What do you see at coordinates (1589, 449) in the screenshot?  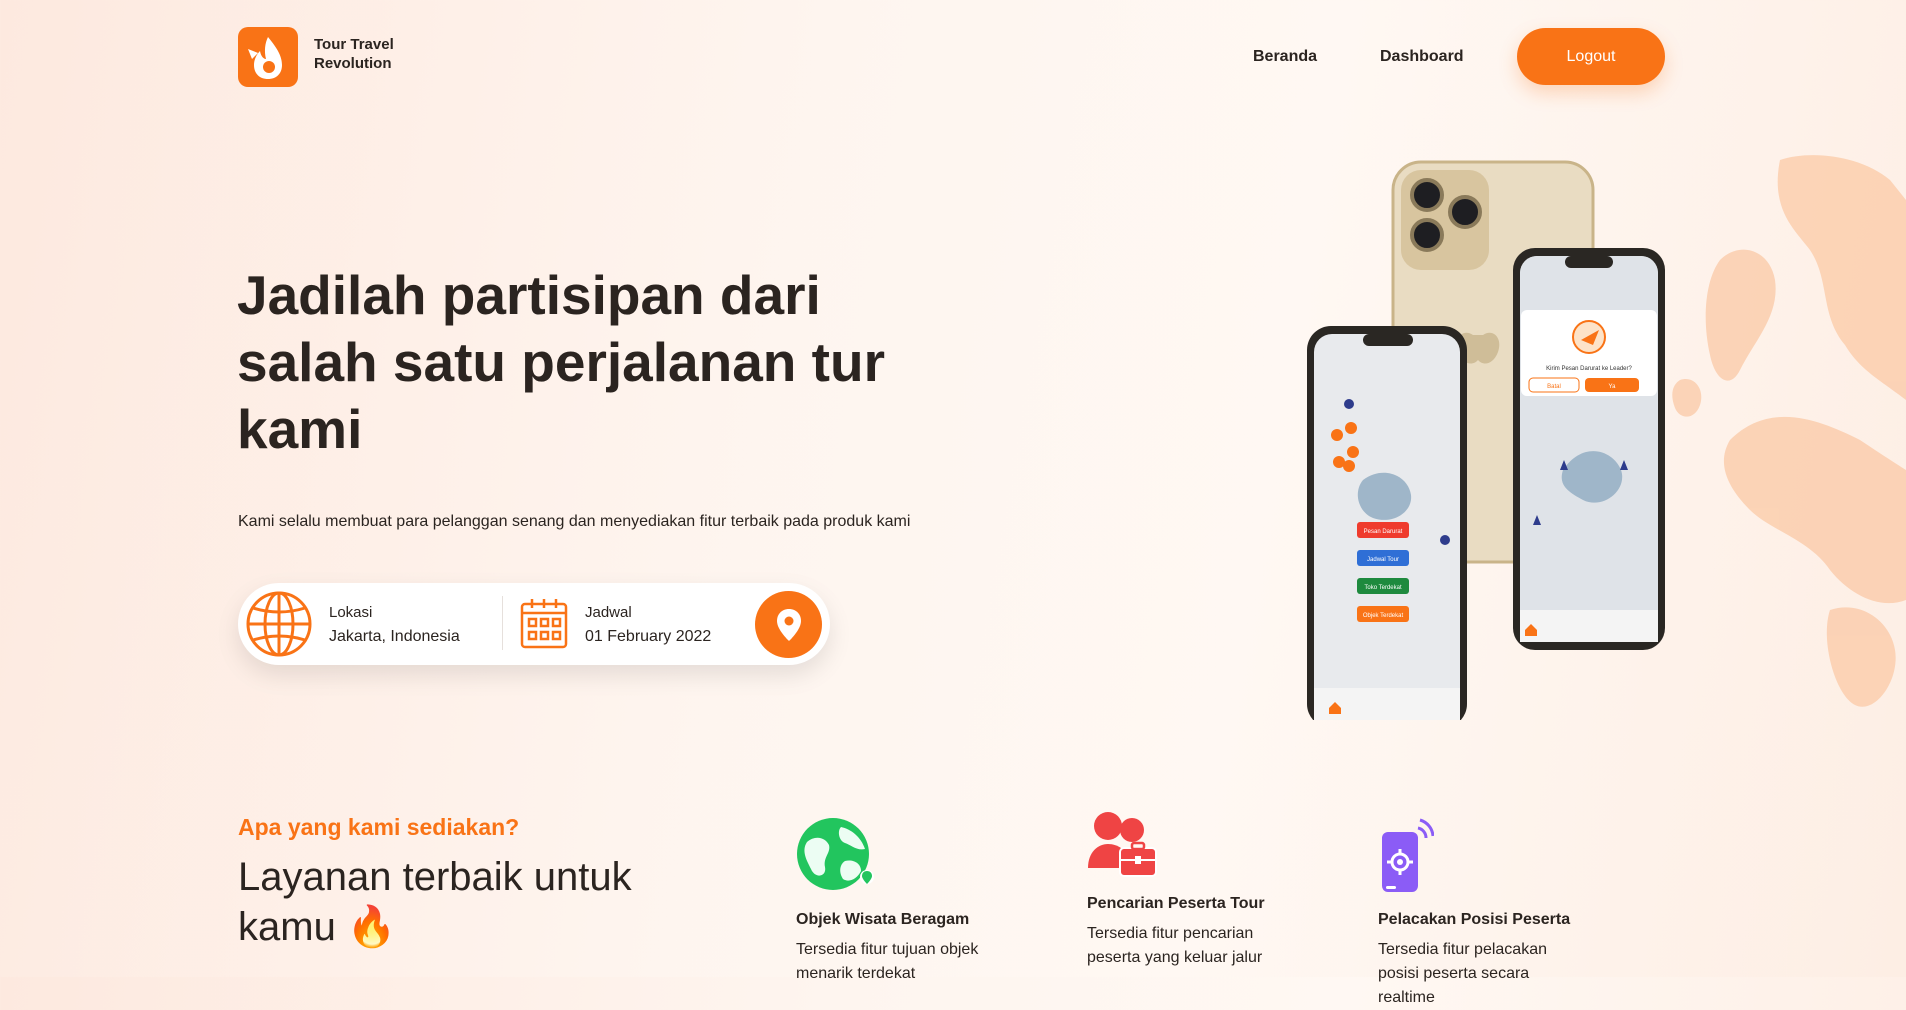 I see `right-phone: Kirim Pesan Darurat ke Leader? Batal Ya` at bounding box center [1589, 449].